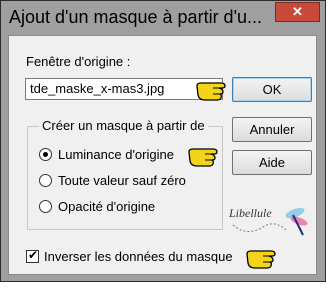  Describe the element at coordinates (272, 129) in the screenshot. I see `cancel-button: Annuler` at that location.